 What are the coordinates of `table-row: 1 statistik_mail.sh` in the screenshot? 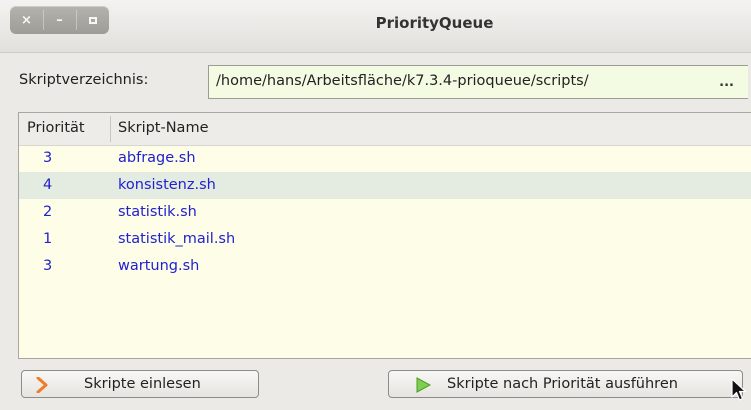 It's located at (385, 239).